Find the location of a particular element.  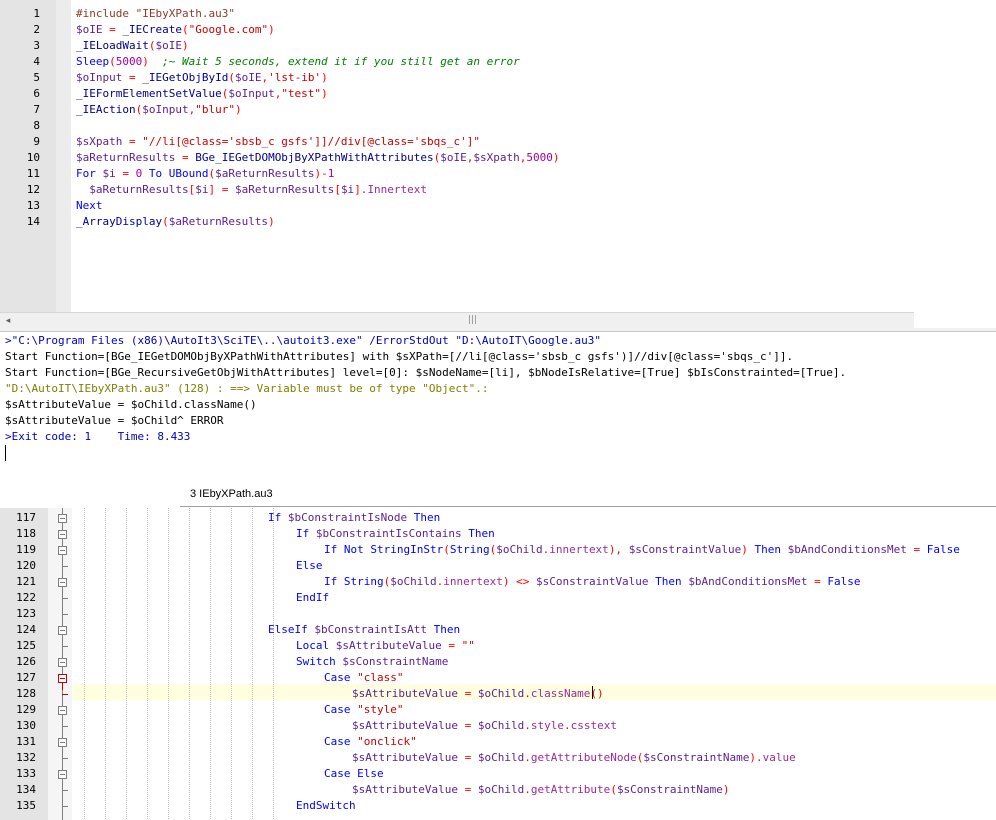

code-token: "blur" is located at coordinates (215, 109).